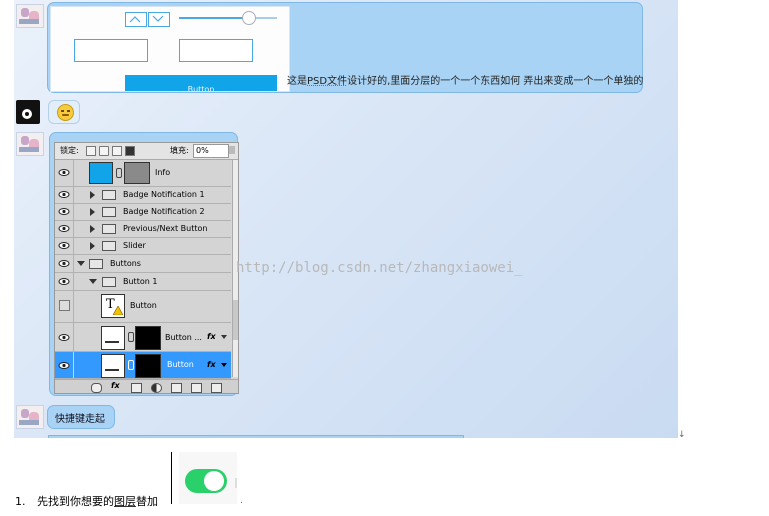  What do you see at coordinates (170, 49) in the screenshot?
I see `design-preview-image: Button` at bounding box center [170, 49].